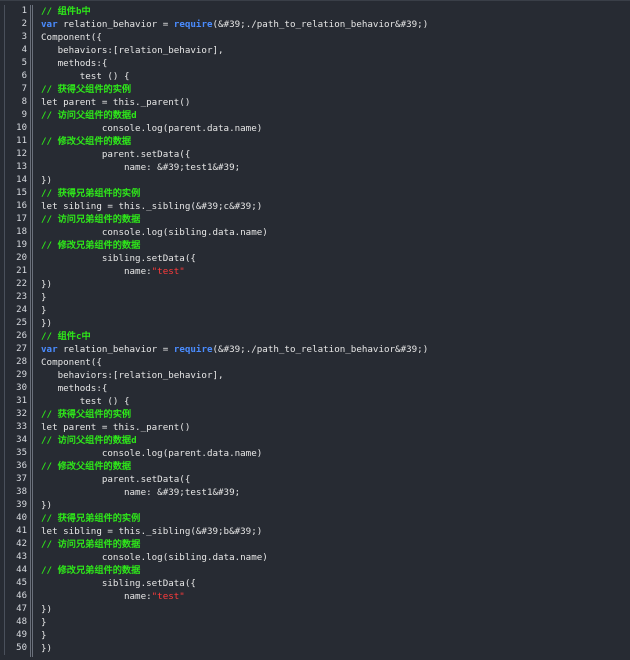 The image size is (630, 660). What do you see at coordinates (74, 63) in the screenshot?
I see `code-token-plain: methods:{` at bounding box center [74, 63].